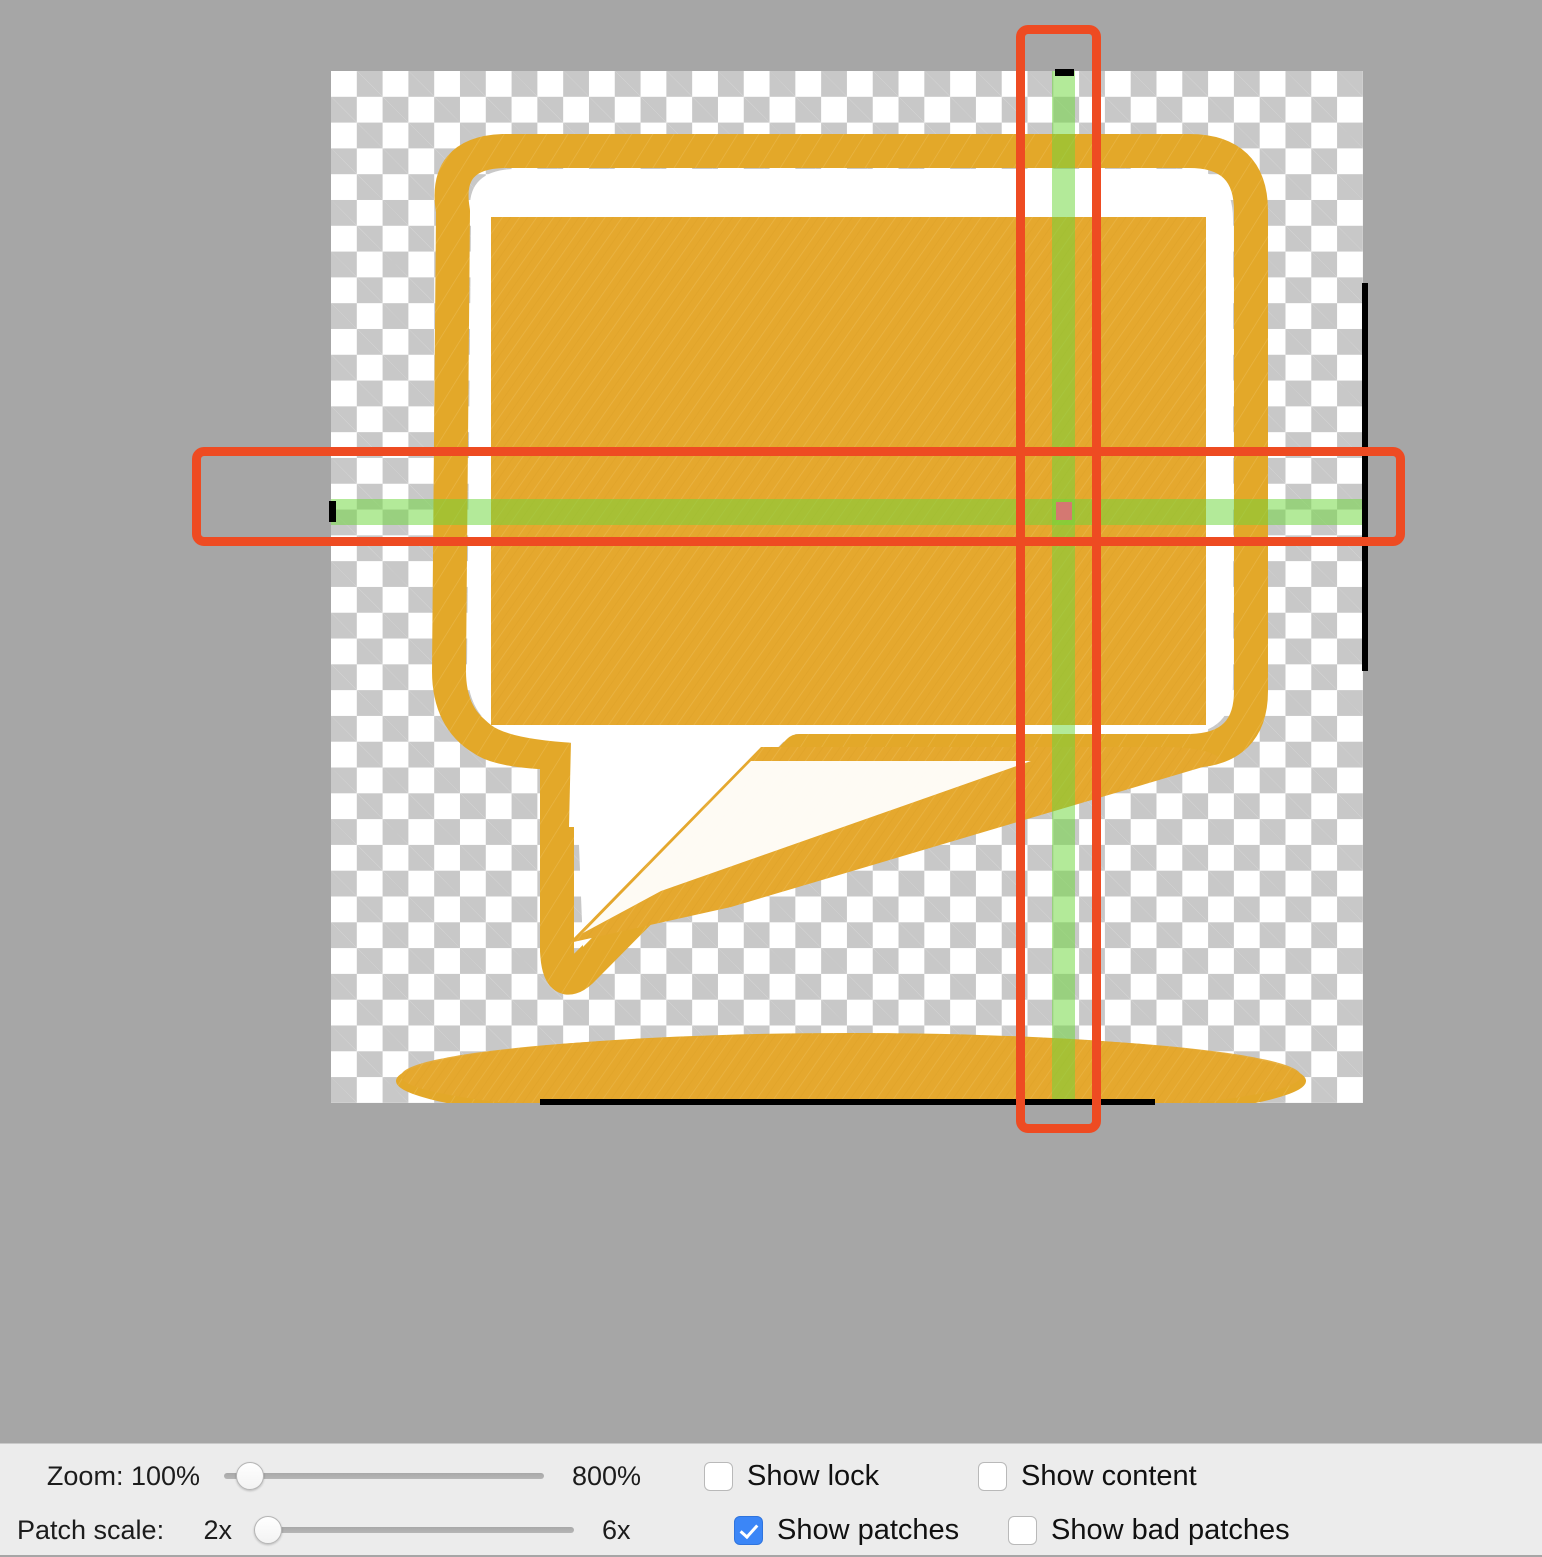 Image resolution: width=1542 pixels, height=1557 pixels. What do you see at coordinates (748, 1530) in the screenshot?
I see `show-patches-checkbox` at bounding box center [748, 1530].